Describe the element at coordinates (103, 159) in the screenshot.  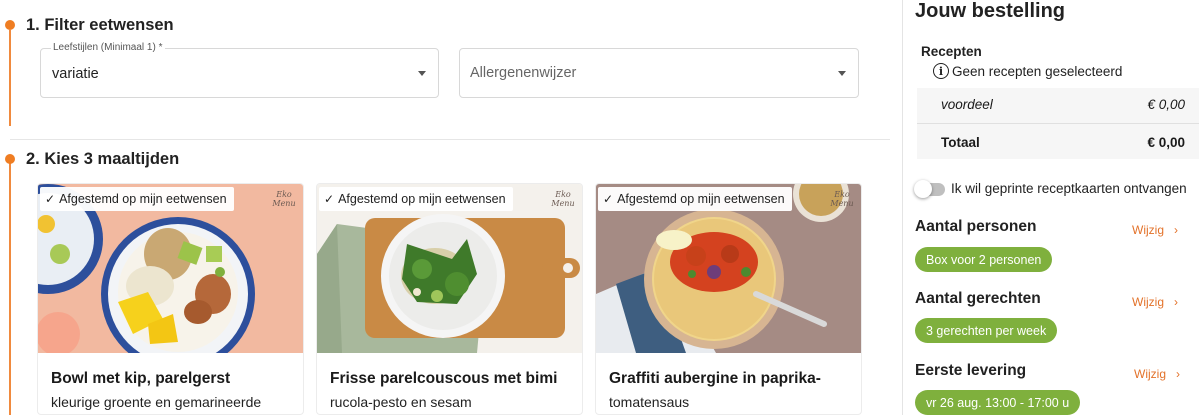
I see `step-2-title: 2. Kies 3 maaltijden` at that location.